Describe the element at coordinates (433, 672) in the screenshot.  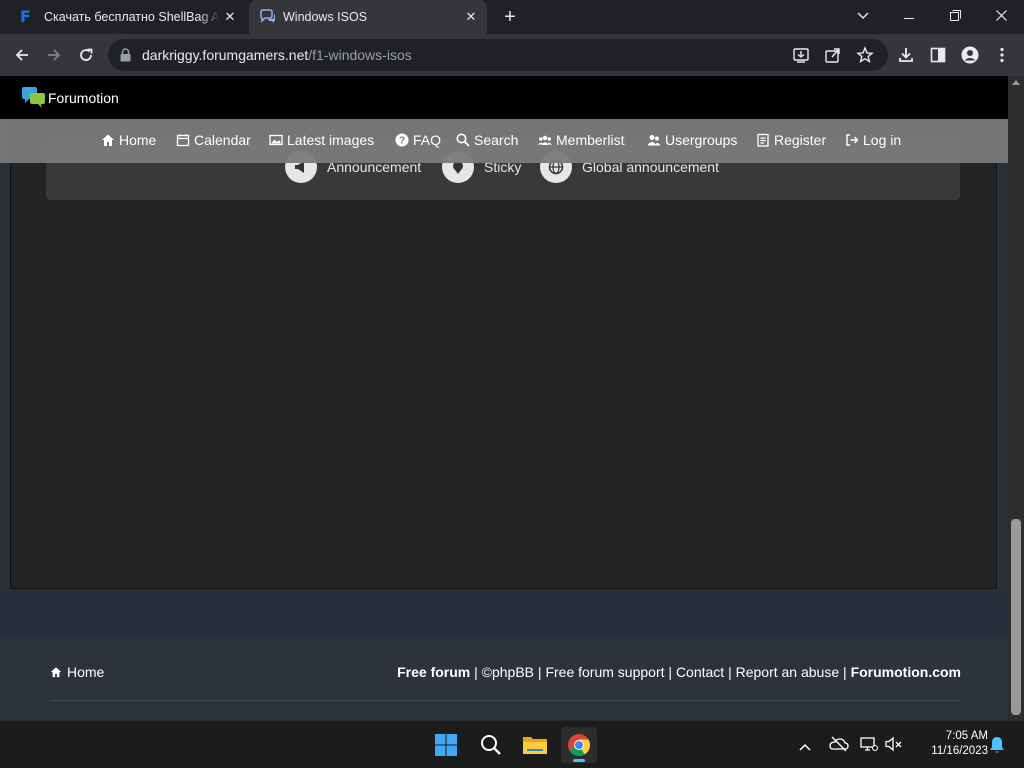
I see `free-forum-link: Free forum` at that location.